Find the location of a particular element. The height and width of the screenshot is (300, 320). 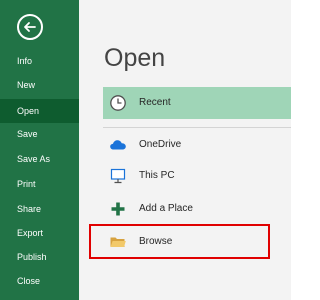

sidebar-item-share: Share is located at coordinates (39, 209).